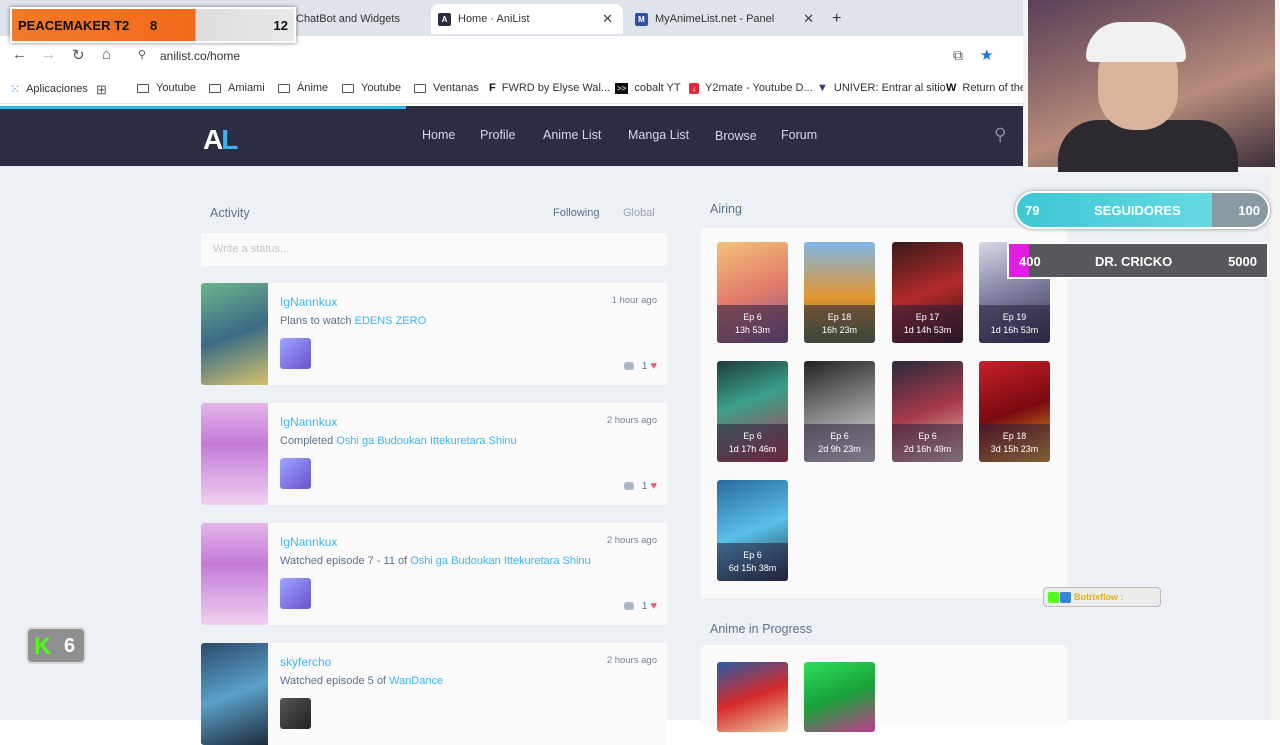  Describe the element at coordinates (391, 321) in the screenshot. I see `media-link: EDENS ZERO` at that location.